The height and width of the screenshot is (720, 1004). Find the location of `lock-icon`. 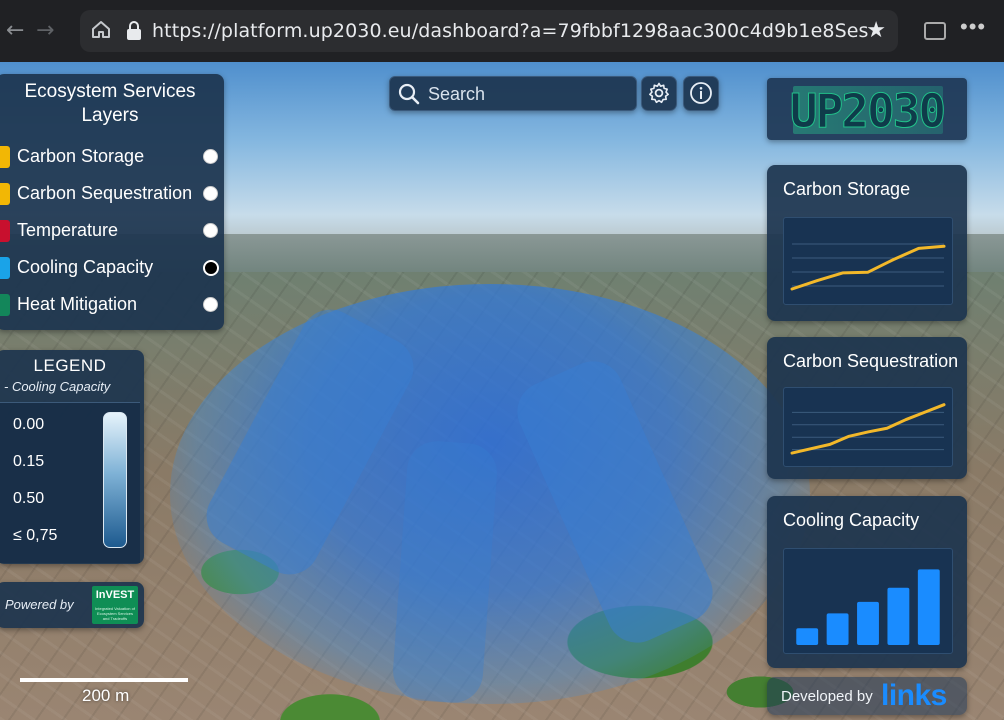

lock-icon is located at coordinates (134, 31).